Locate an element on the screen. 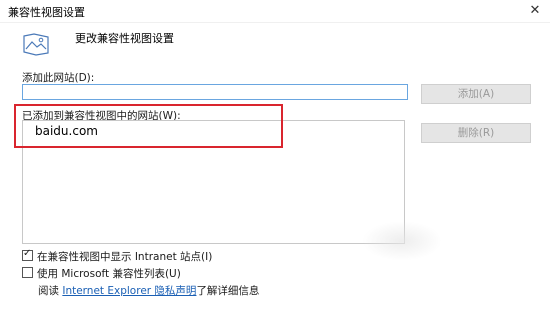  window-title: 兼容性视图设置 is located at coordinates (46, 12).